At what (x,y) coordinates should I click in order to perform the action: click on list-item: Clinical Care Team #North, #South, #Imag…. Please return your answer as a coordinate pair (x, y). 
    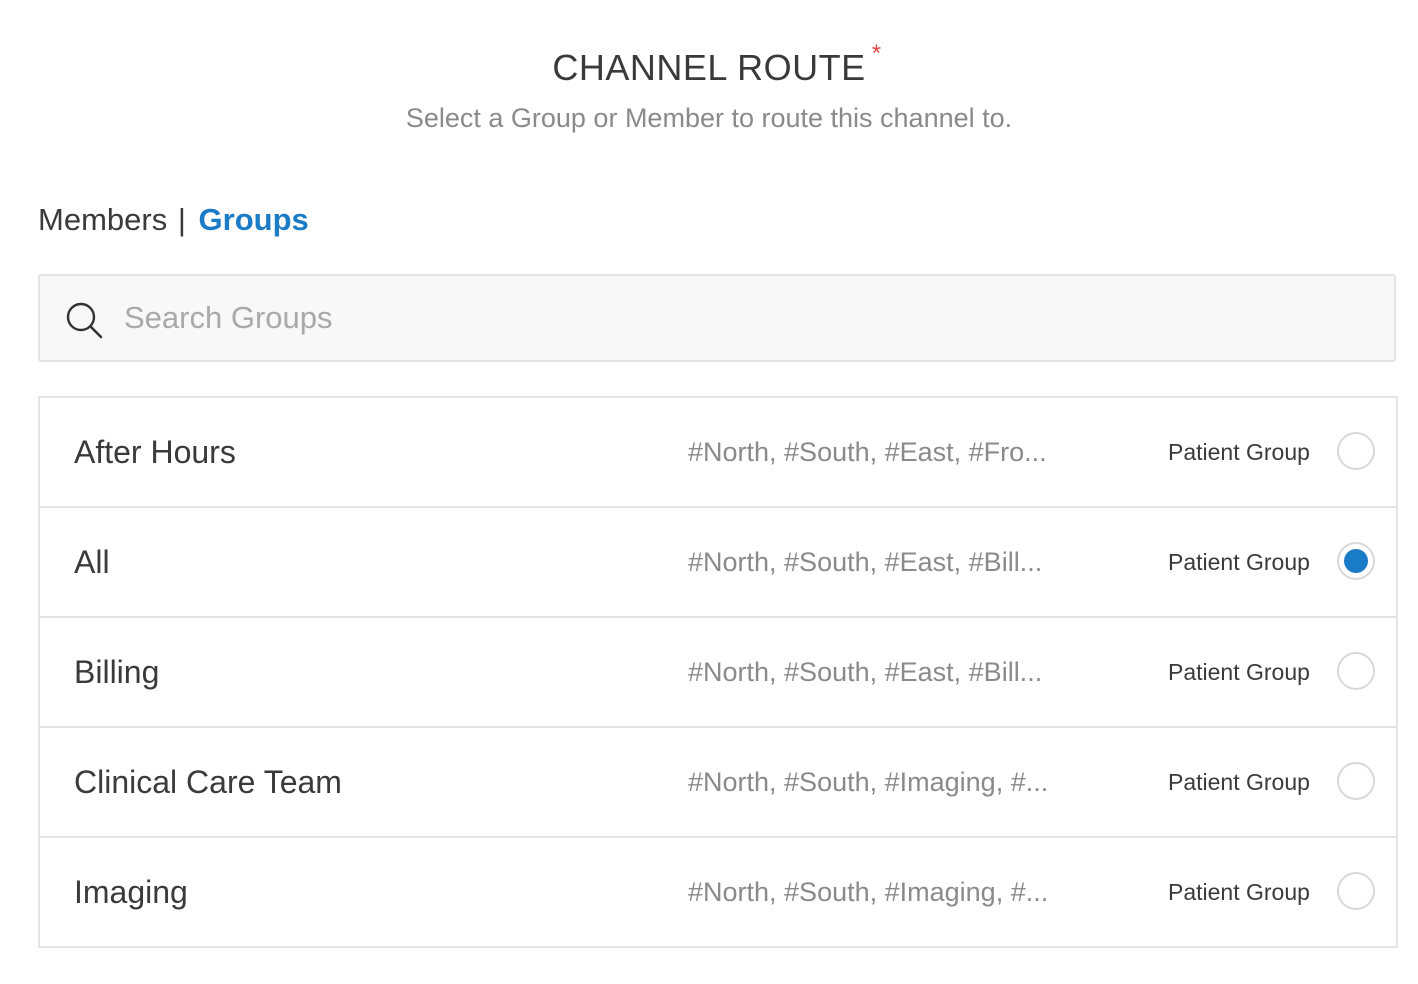
    Looking at the image, I should click on (718, 783).